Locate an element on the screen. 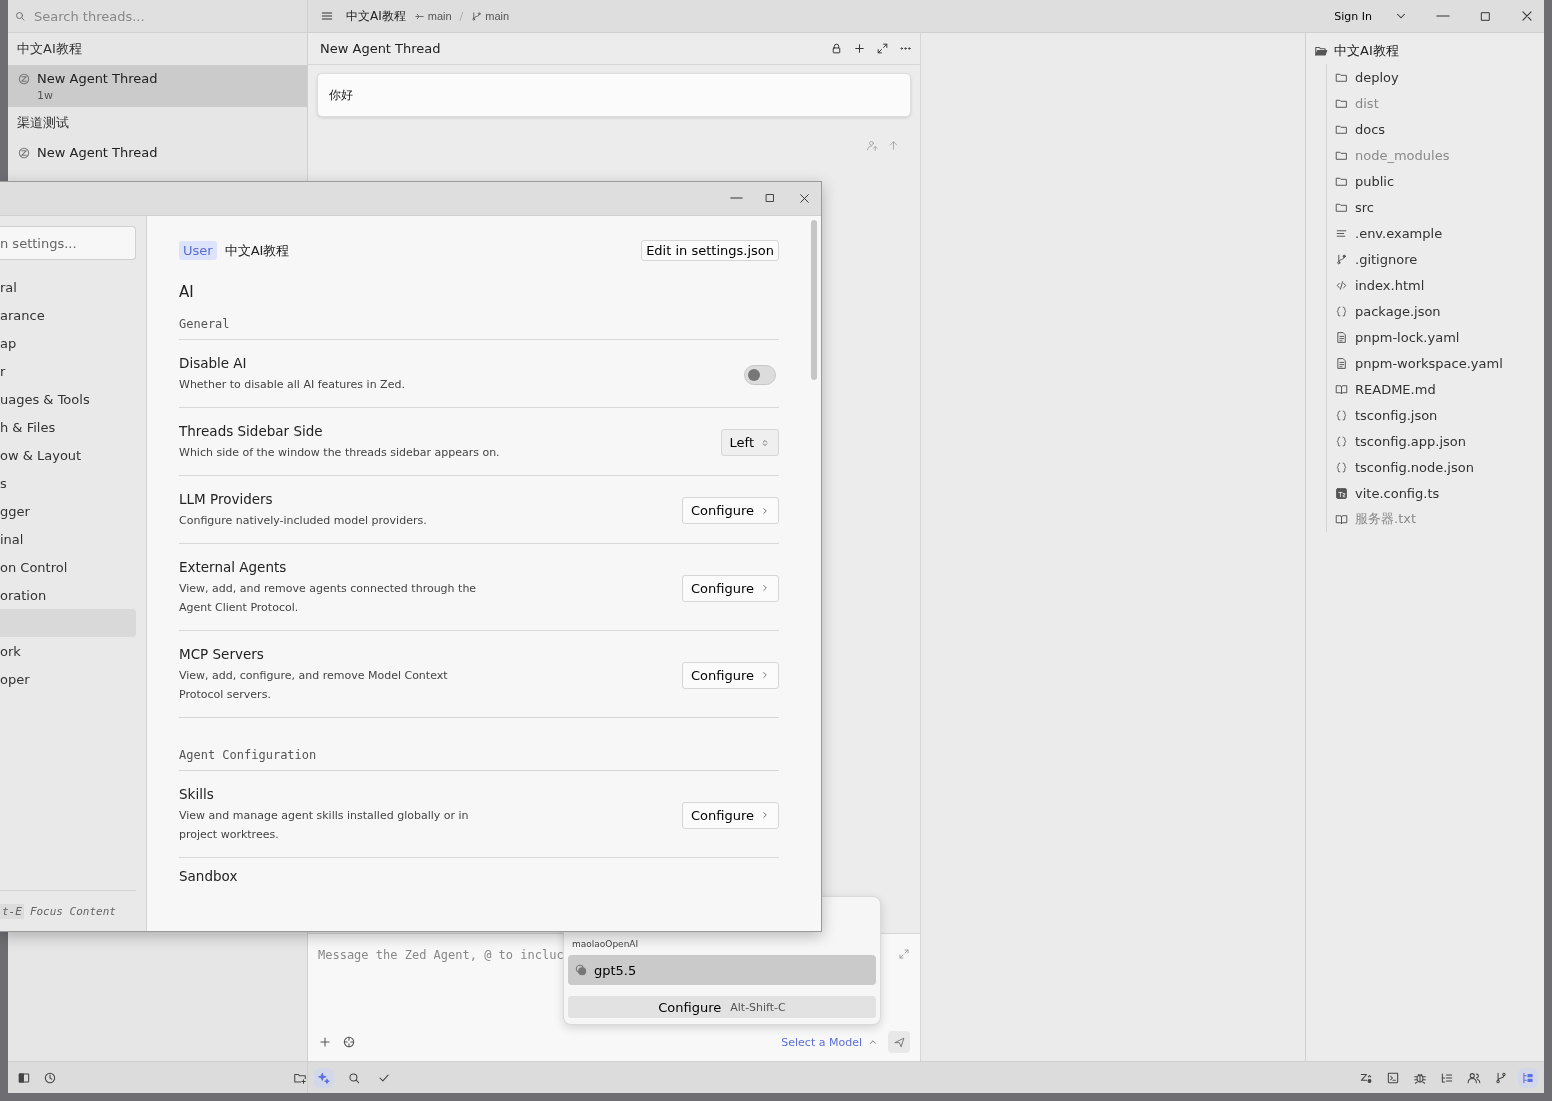 This screenshot has width=1552, height=1101. scrollbar is located at coordinates (814, 300).